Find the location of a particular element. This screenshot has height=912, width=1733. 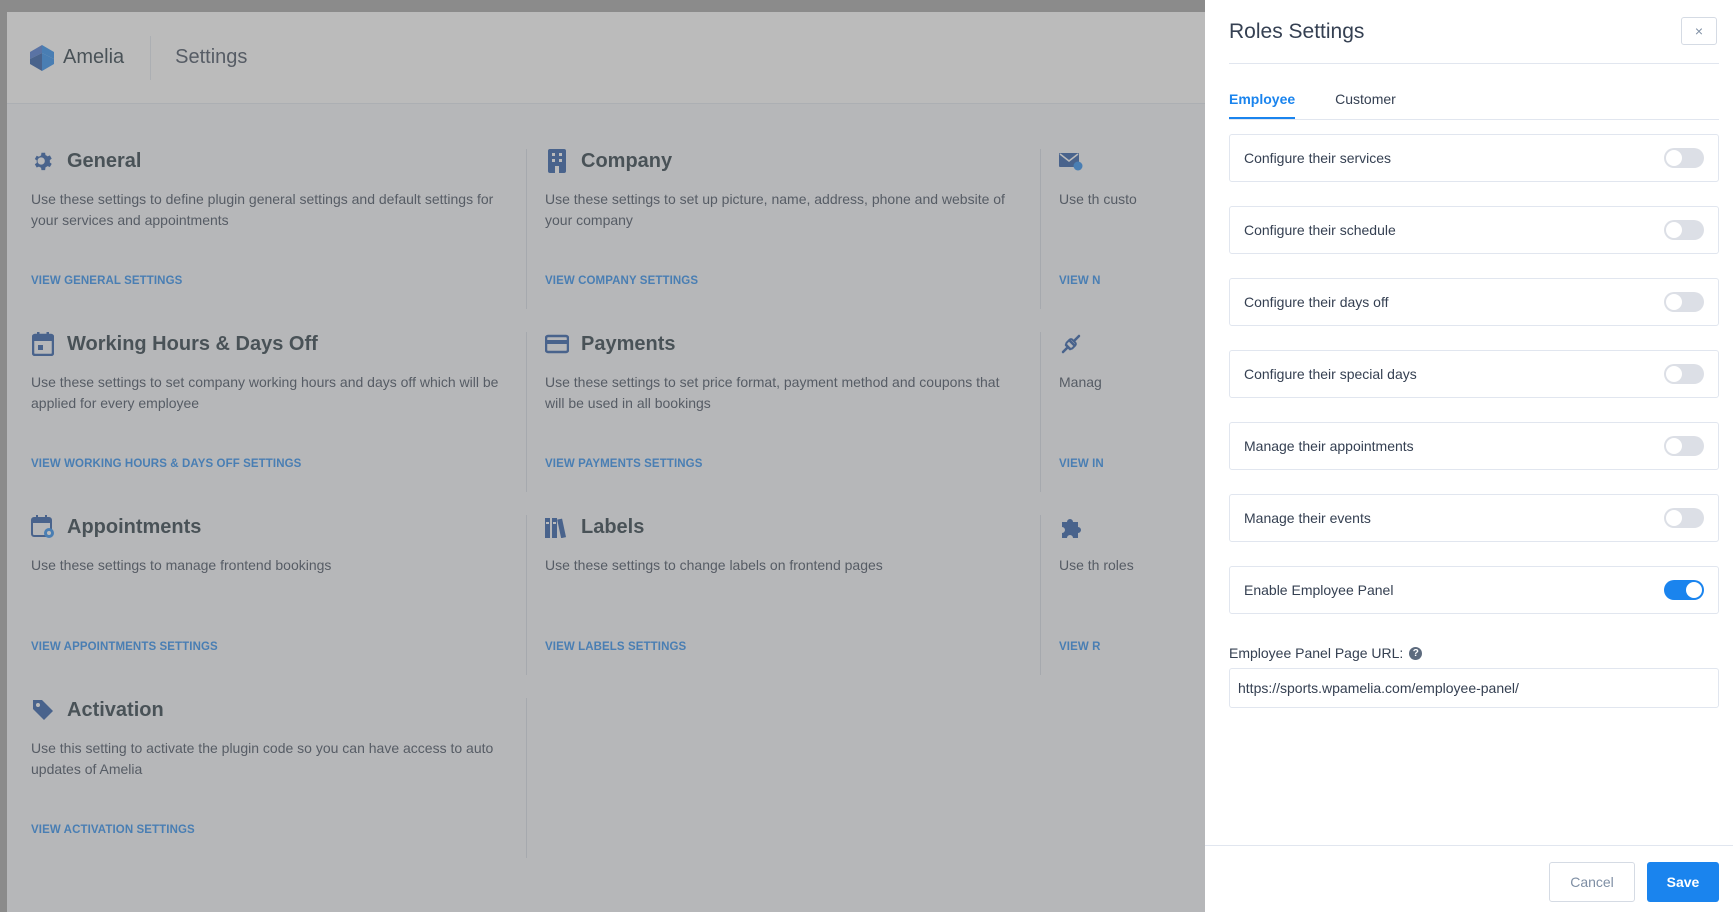

tab-customer: Customer is located at coordinates (1365, 102).